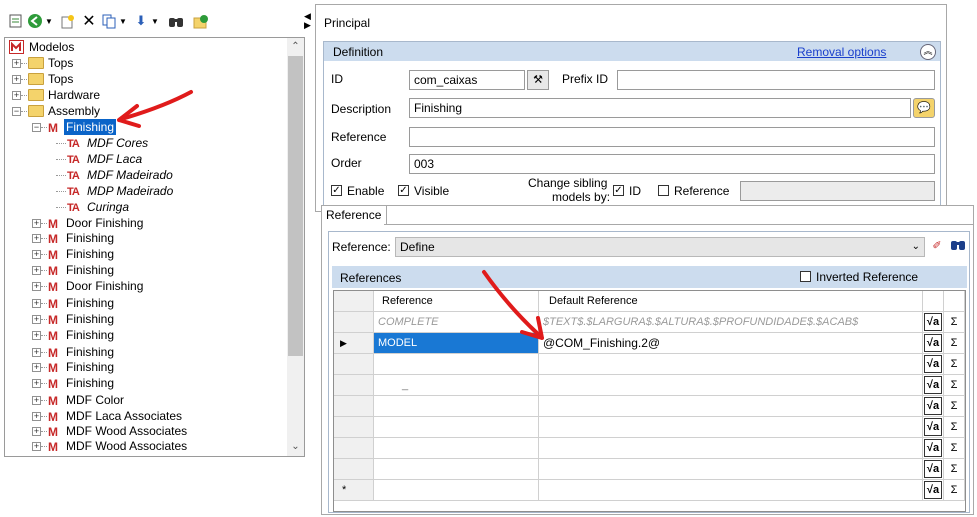 The width and height of the screenshot is (977, 517). I want to click on eraser-icon: ✐, so click(937, 247).